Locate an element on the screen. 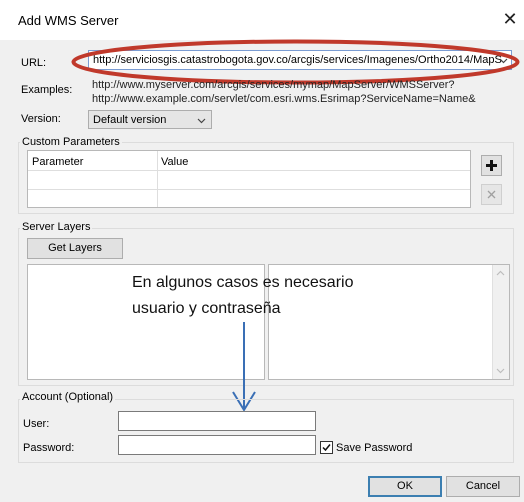  url-label: URL: is located at coordinates (34, 63).